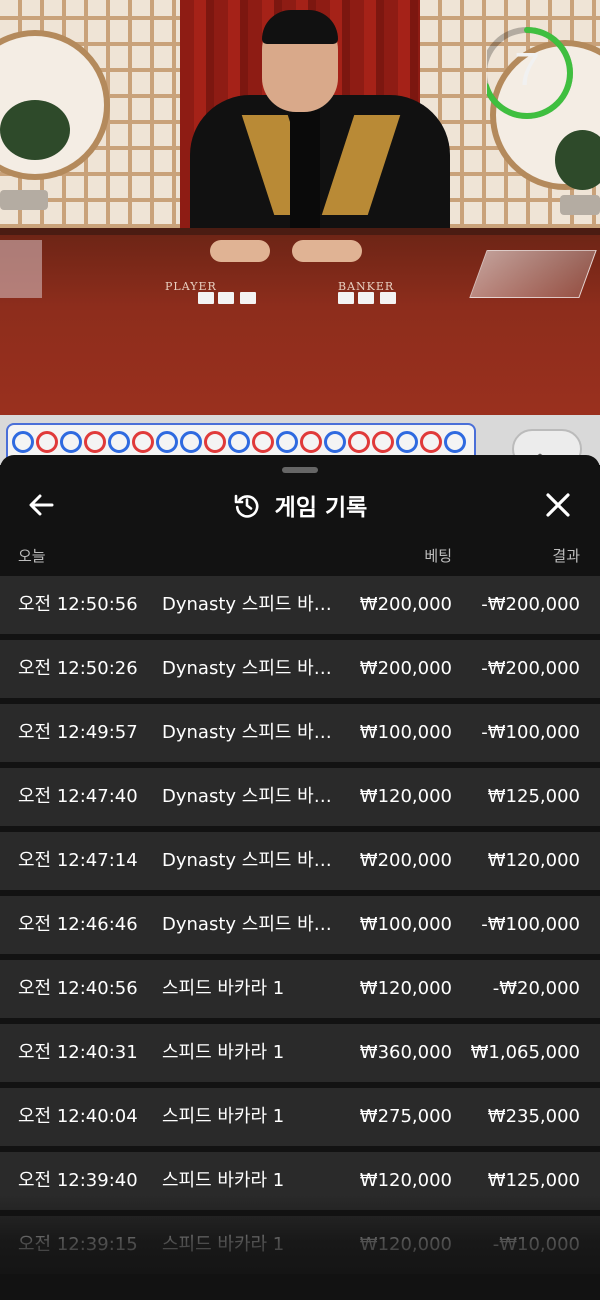 Image resolution: width=600 pixels, height=1300 pixels. What do you see at coordinates (321, 508) in the screenshot?
I see `sheet-title: 게임 기록` at bounding box center [321, 508].